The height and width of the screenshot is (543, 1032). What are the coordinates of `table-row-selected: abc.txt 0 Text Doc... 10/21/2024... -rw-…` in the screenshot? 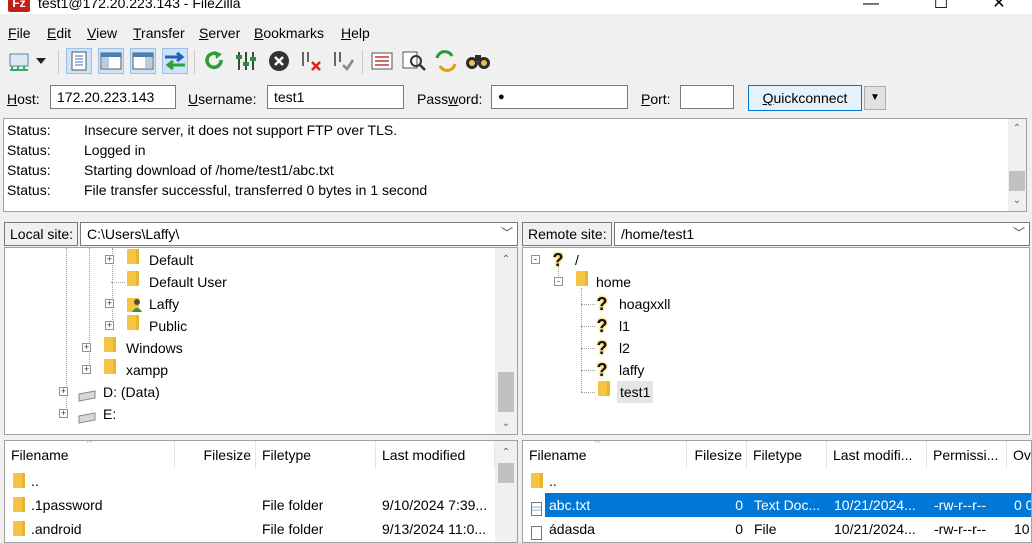 It's located at (777, 505).